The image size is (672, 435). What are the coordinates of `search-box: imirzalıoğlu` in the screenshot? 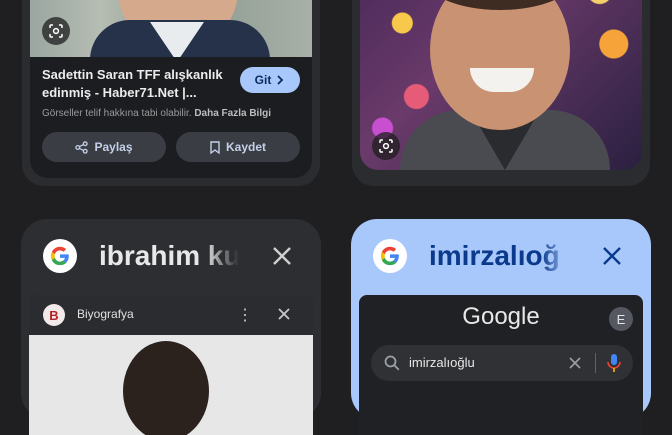 It's located at (502, 363).